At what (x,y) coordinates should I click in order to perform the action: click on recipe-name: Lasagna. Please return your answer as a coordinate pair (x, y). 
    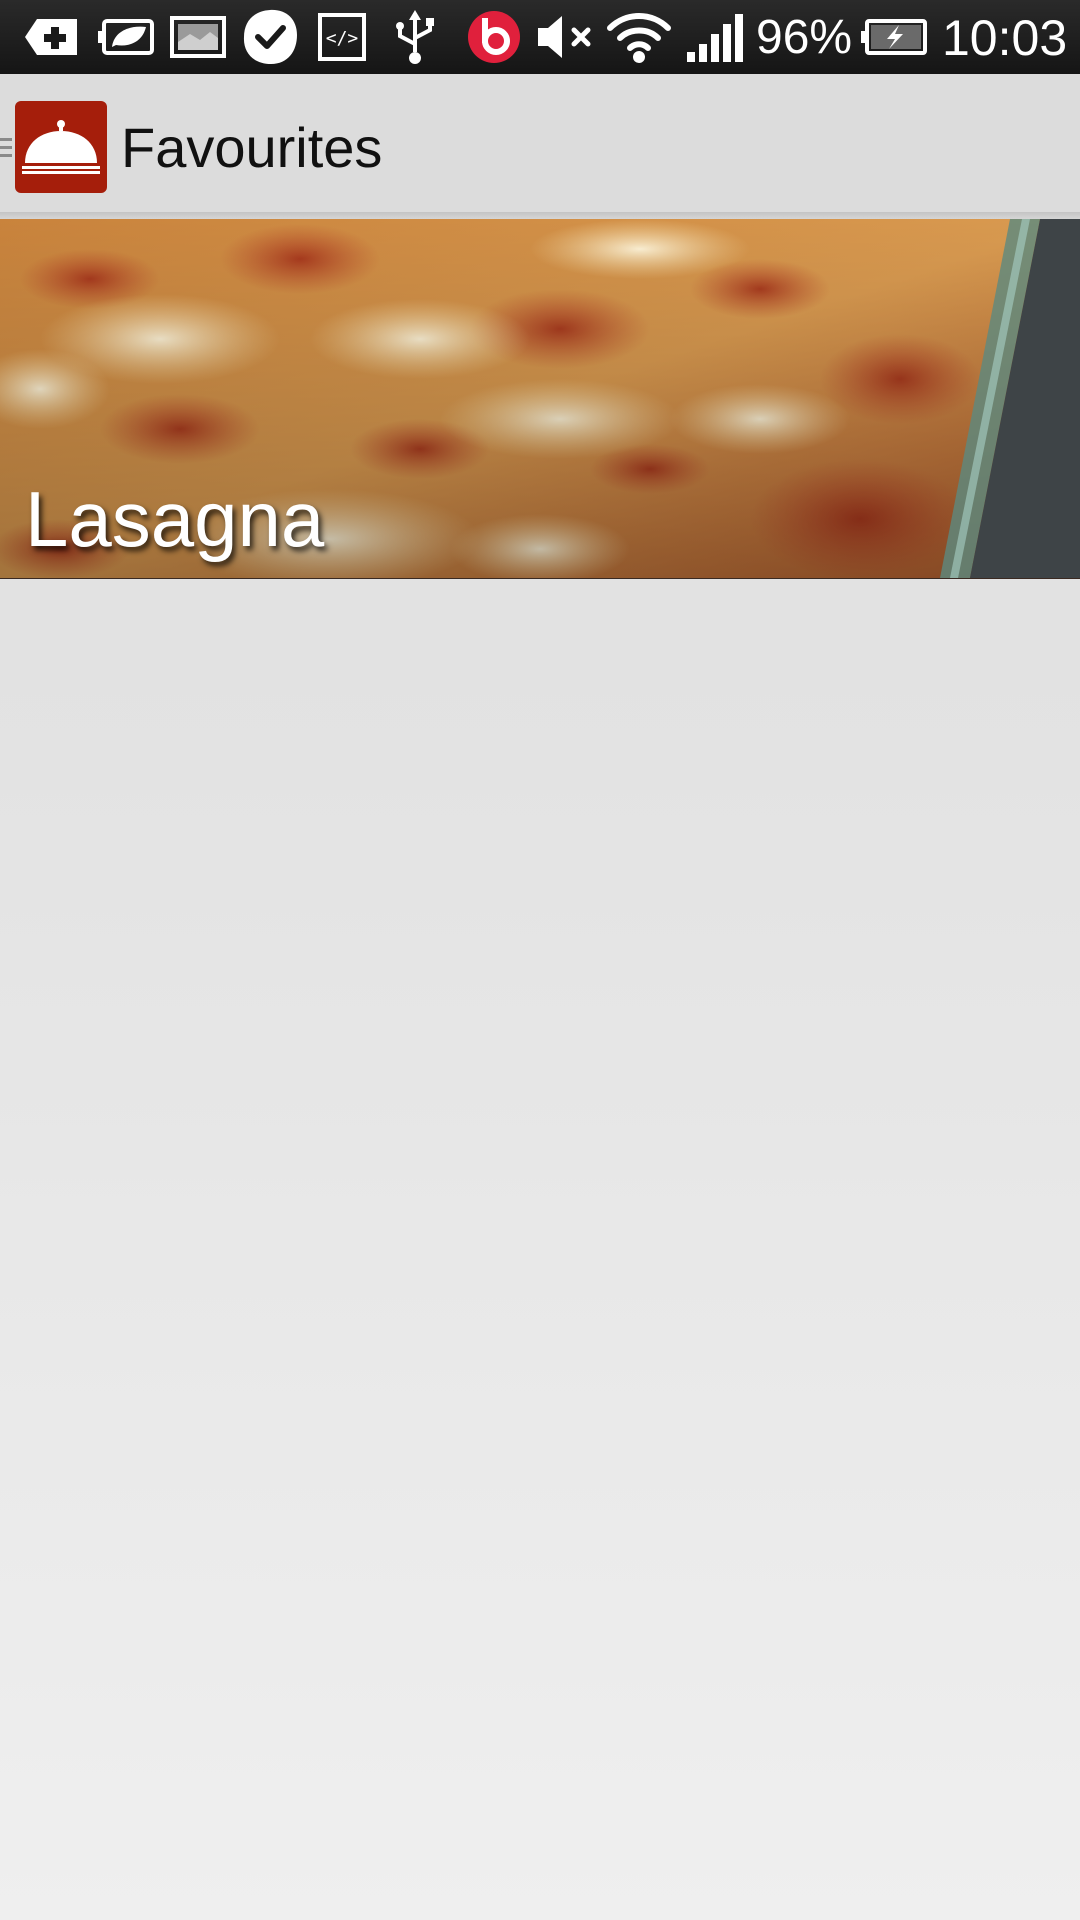
    Looking at the image, I should click on (175, 519).